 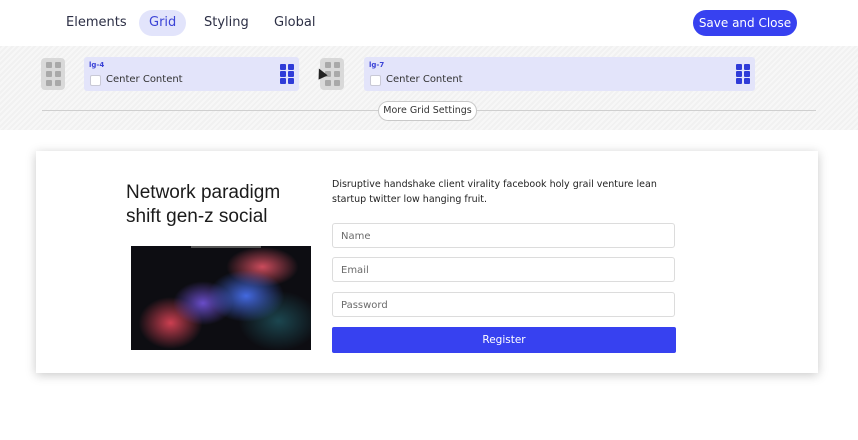 I want to click on section-heading: Network paradigm shift gen-z social, so click(x=203, y=204).